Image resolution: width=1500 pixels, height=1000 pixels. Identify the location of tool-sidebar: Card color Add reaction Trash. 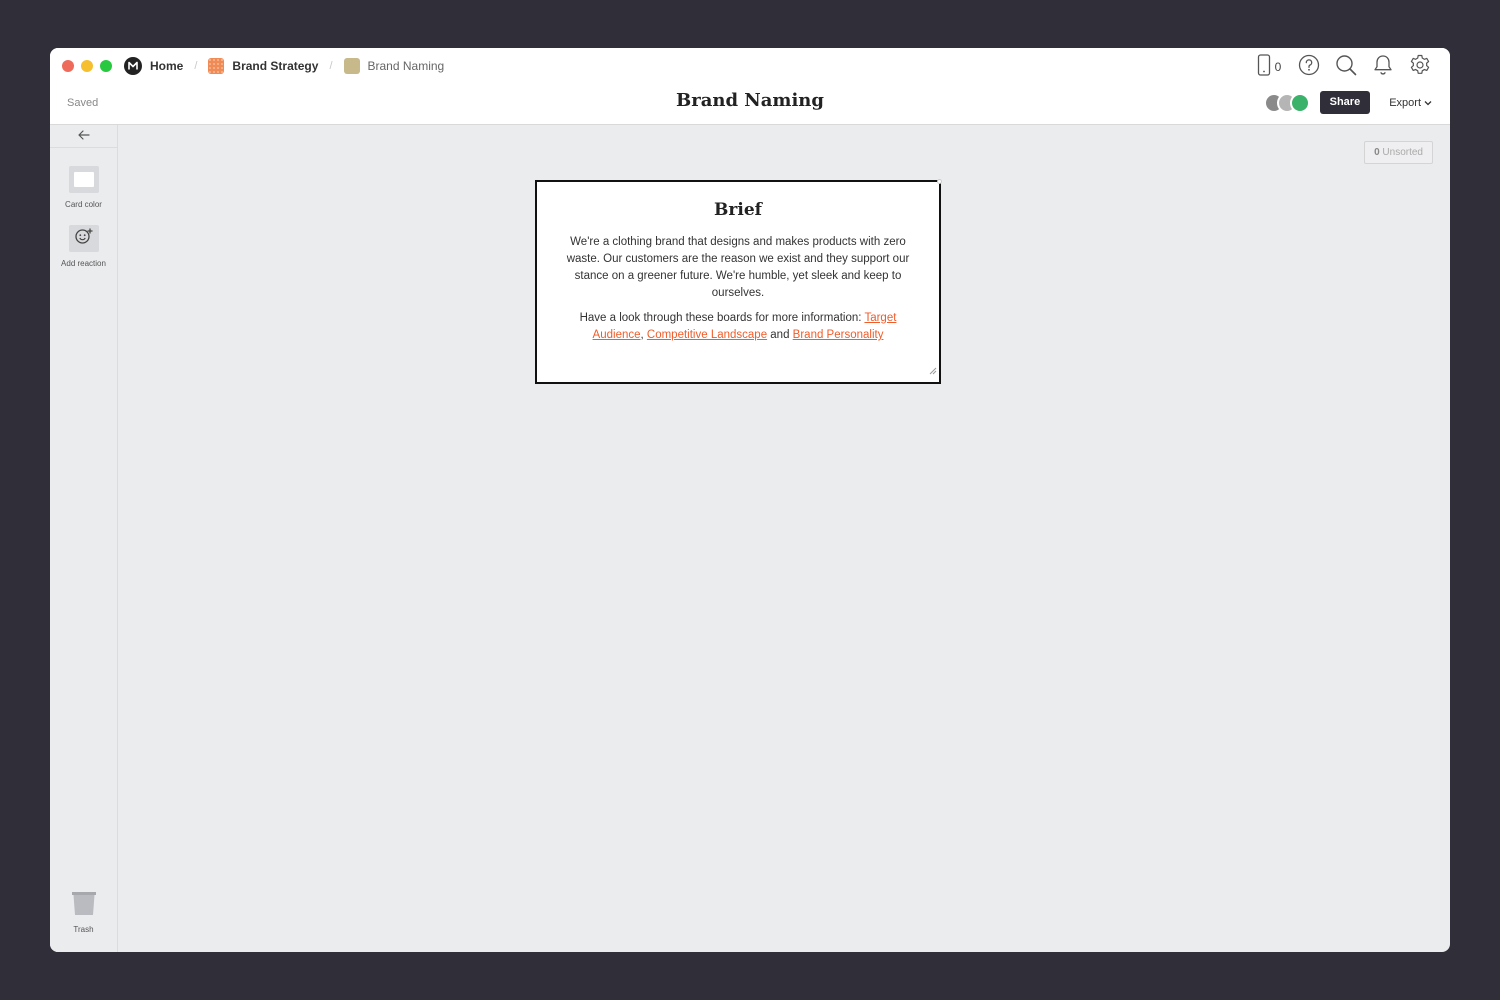
(84, 538).